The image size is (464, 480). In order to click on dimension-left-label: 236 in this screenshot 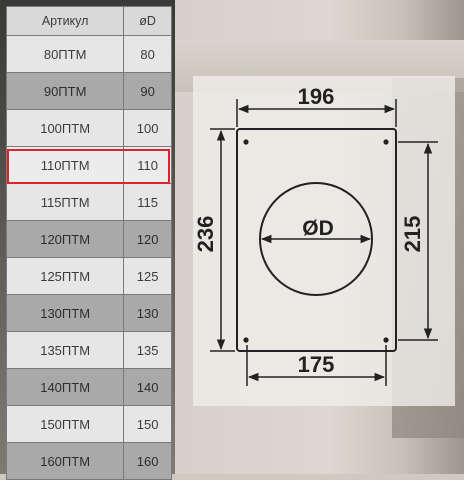, I will do `click(205, 234)`.